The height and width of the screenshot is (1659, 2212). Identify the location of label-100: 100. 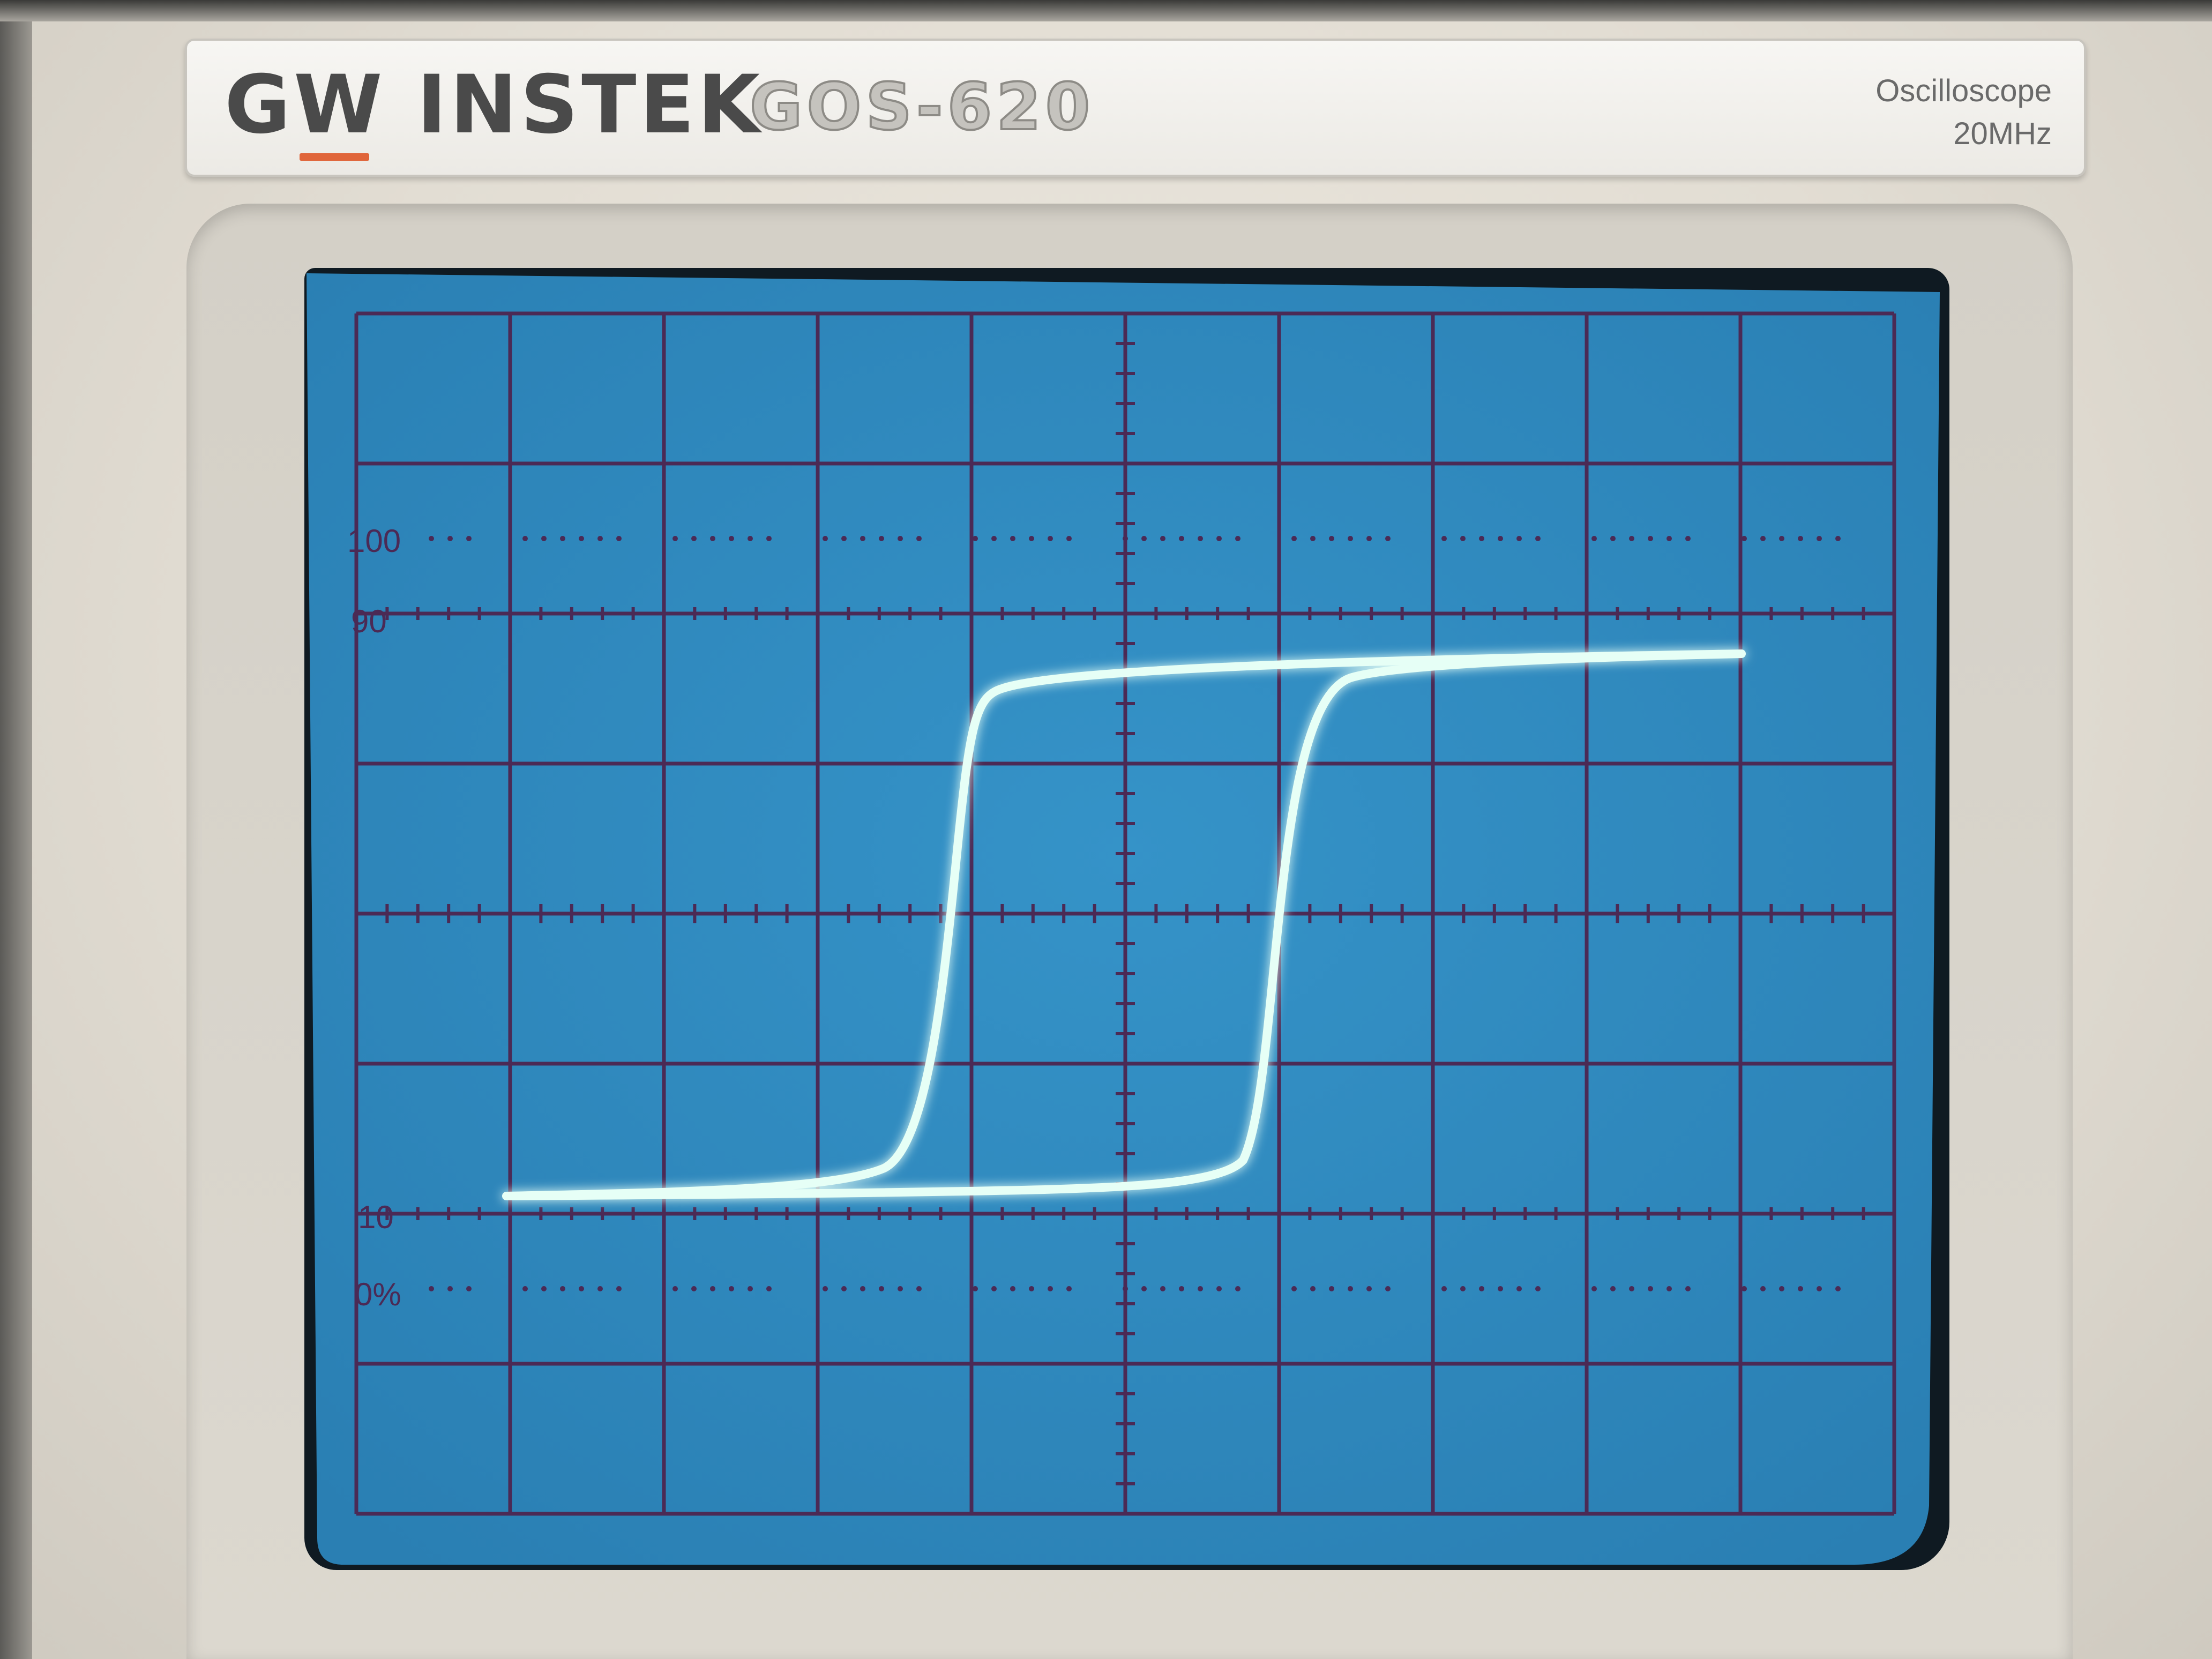
(374, 541).